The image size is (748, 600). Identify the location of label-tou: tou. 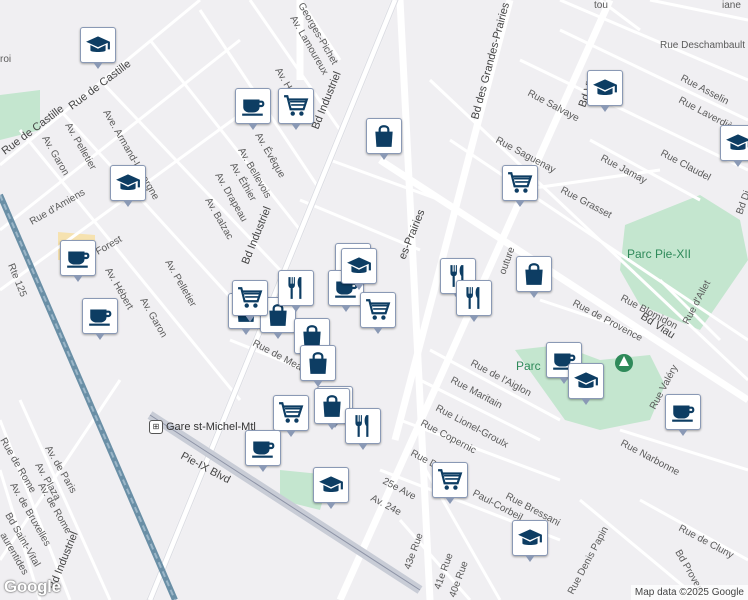
(601, 5).